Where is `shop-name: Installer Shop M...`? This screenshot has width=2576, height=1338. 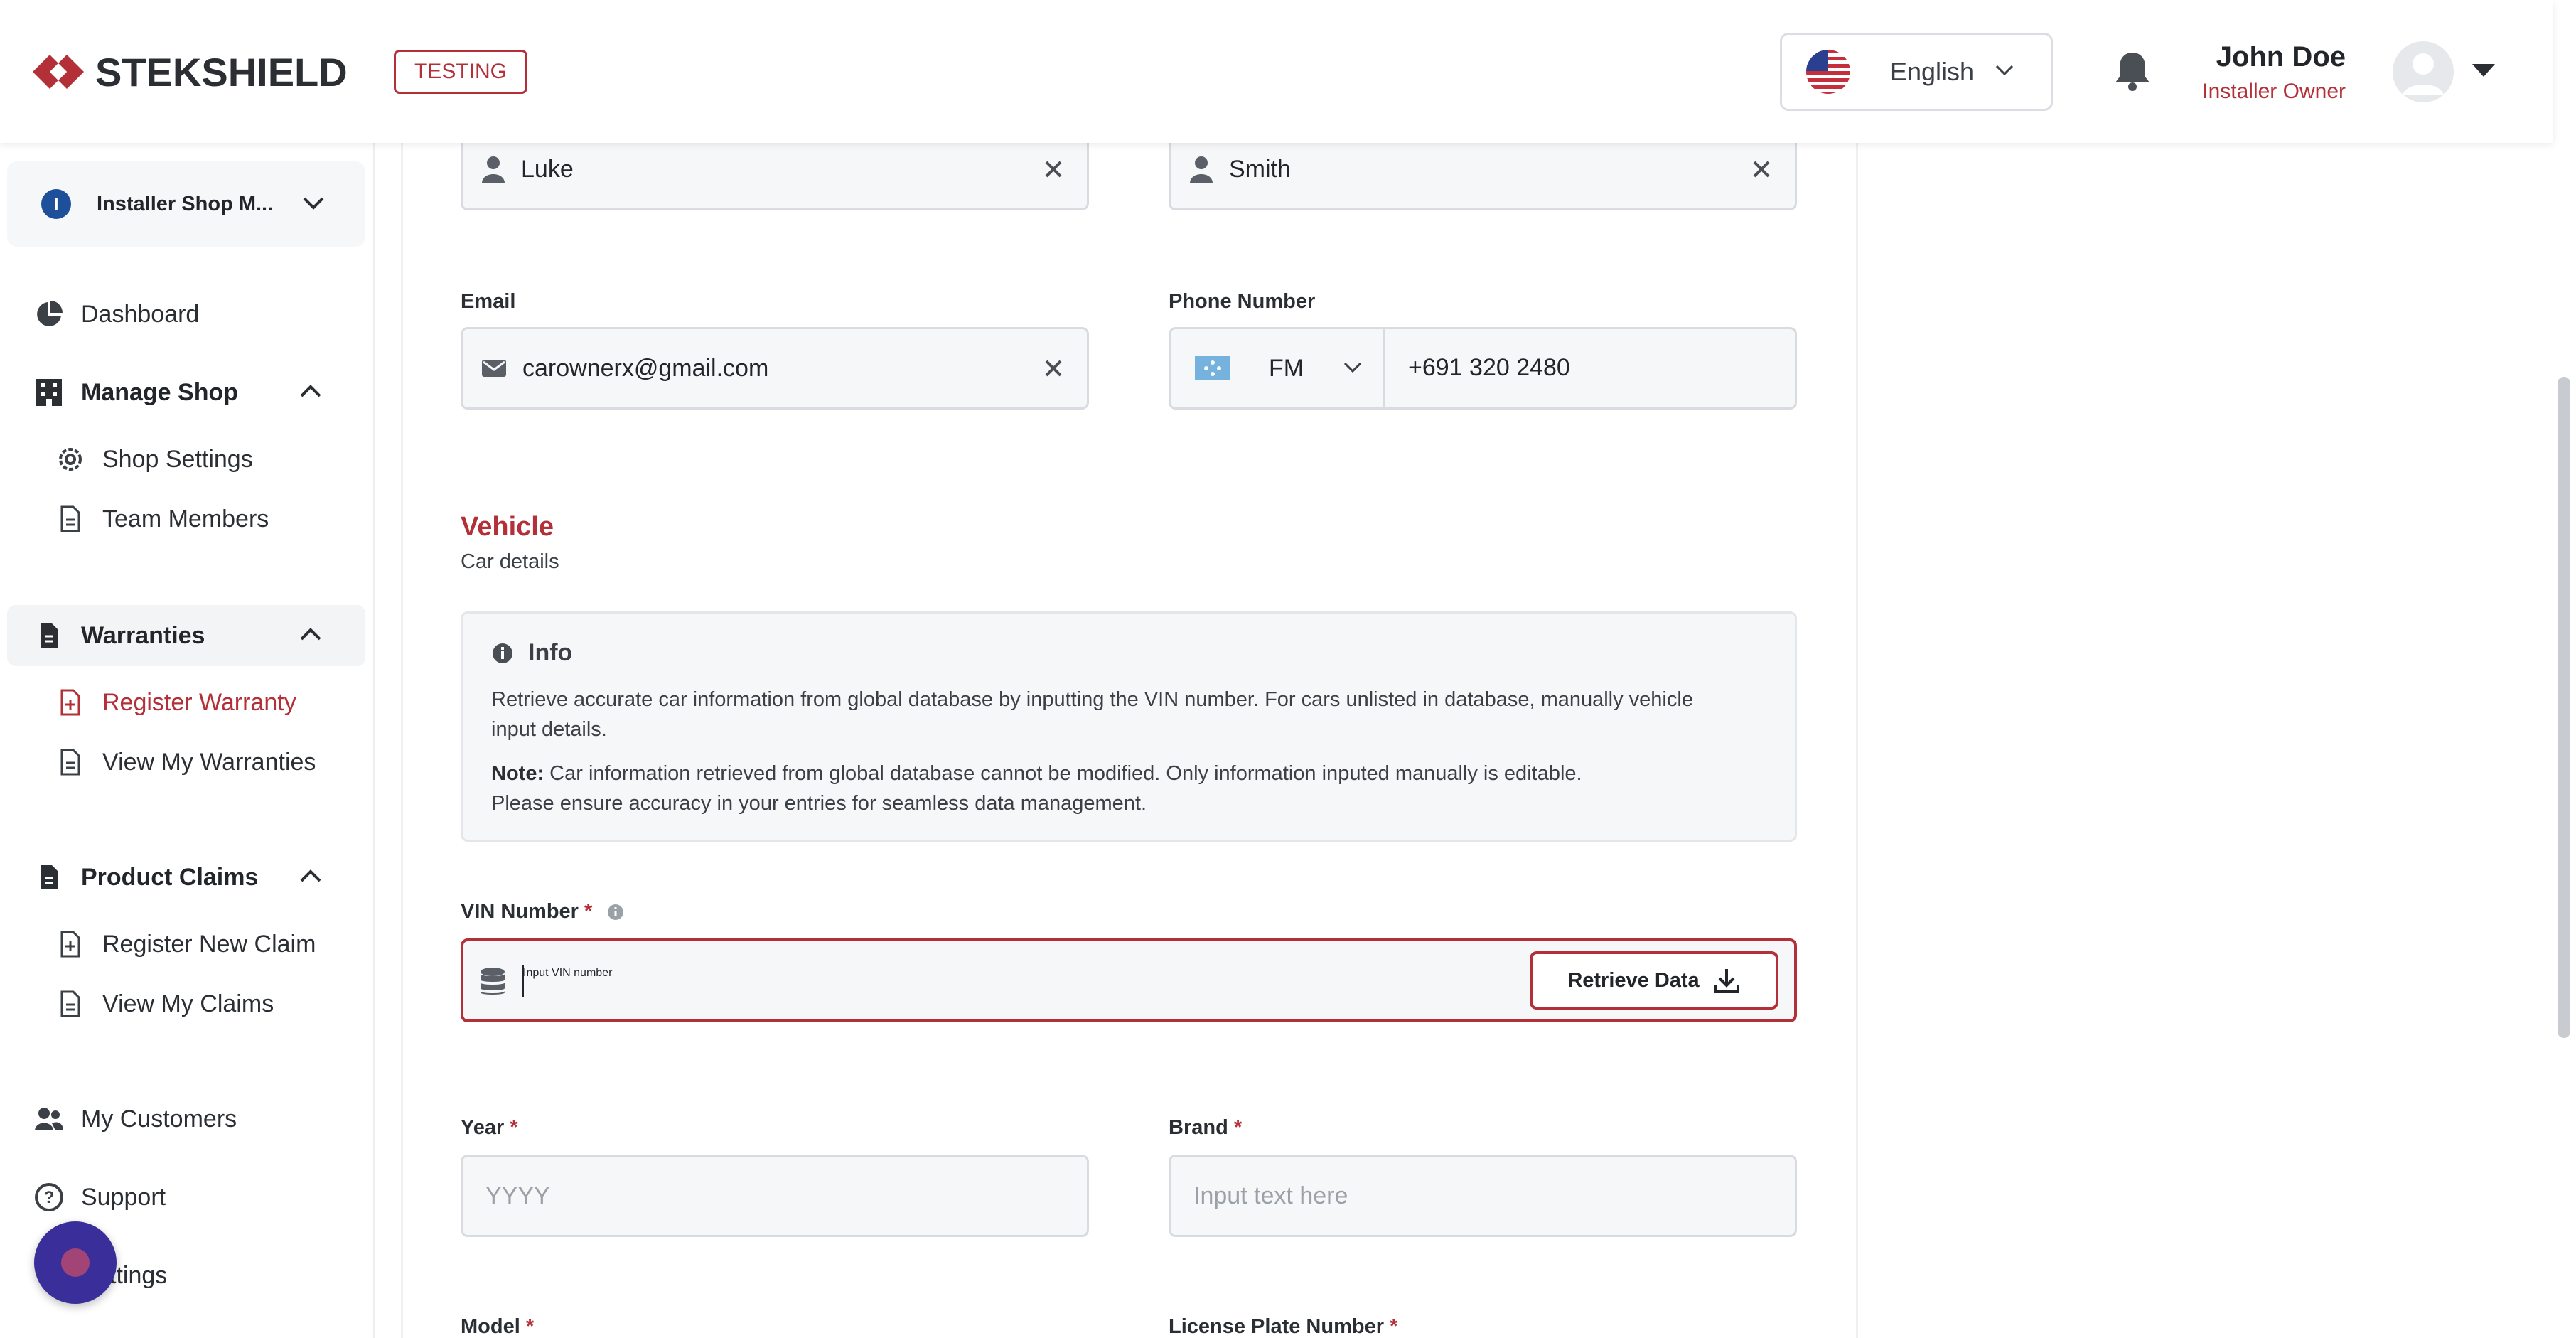 shop-name: Installer Shop M... is located at coordinates (185, 203).